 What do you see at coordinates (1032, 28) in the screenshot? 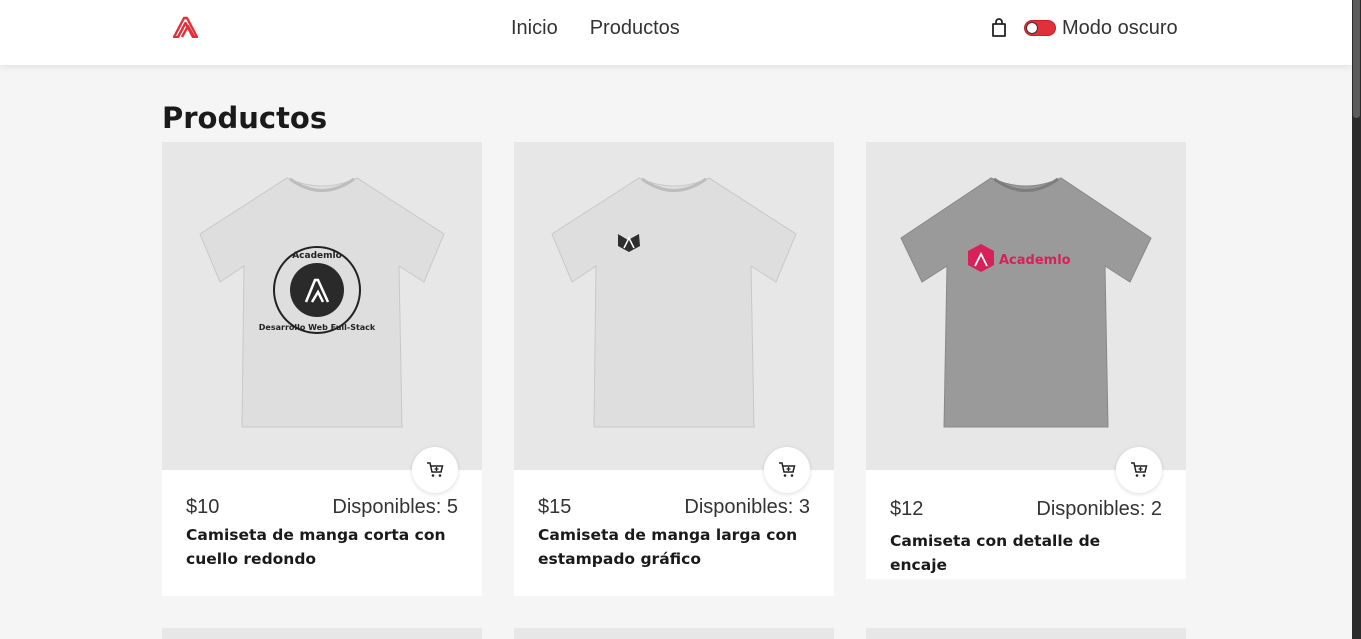
I see `toggle-knob` at bounding box center [1032, 28].